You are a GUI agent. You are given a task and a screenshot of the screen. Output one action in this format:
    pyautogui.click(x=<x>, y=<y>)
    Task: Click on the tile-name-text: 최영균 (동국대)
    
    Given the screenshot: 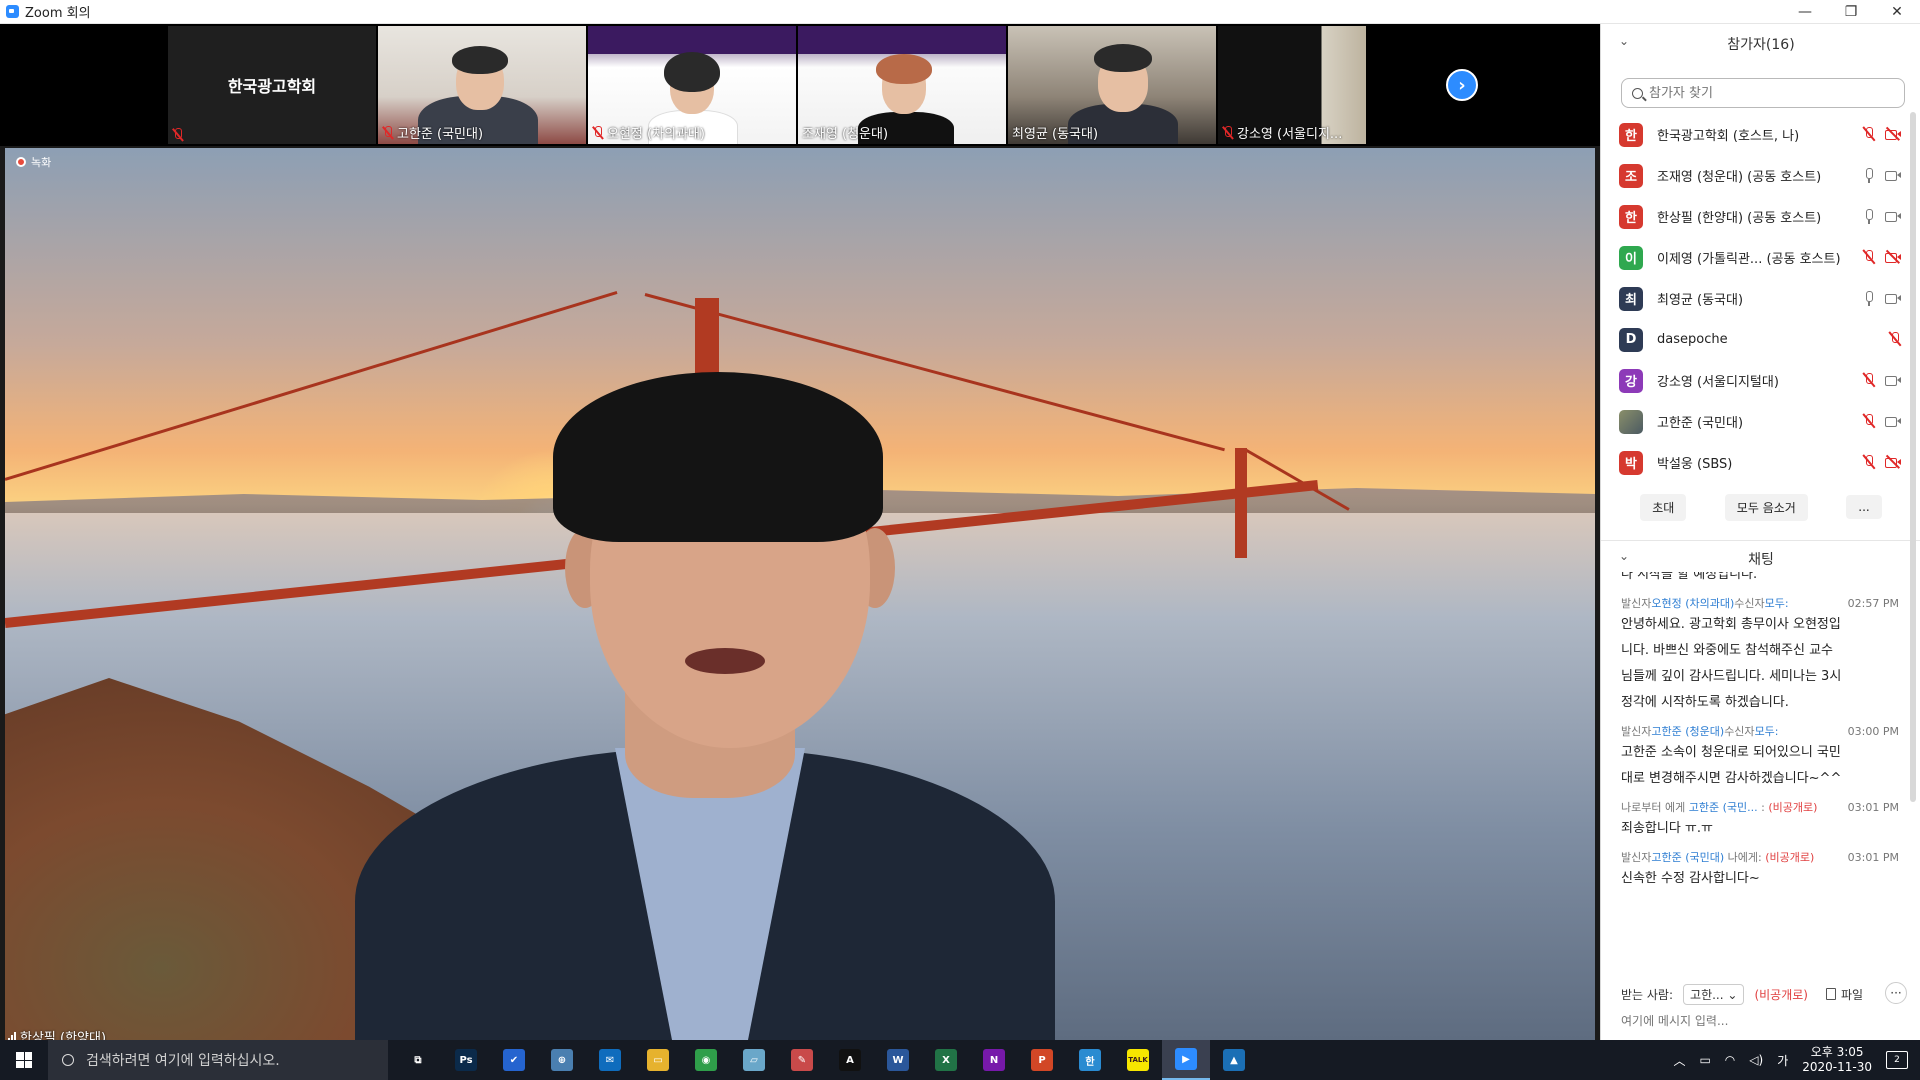 What is the action you would take?
    pyautogui.click(x=1055, y=134)
    